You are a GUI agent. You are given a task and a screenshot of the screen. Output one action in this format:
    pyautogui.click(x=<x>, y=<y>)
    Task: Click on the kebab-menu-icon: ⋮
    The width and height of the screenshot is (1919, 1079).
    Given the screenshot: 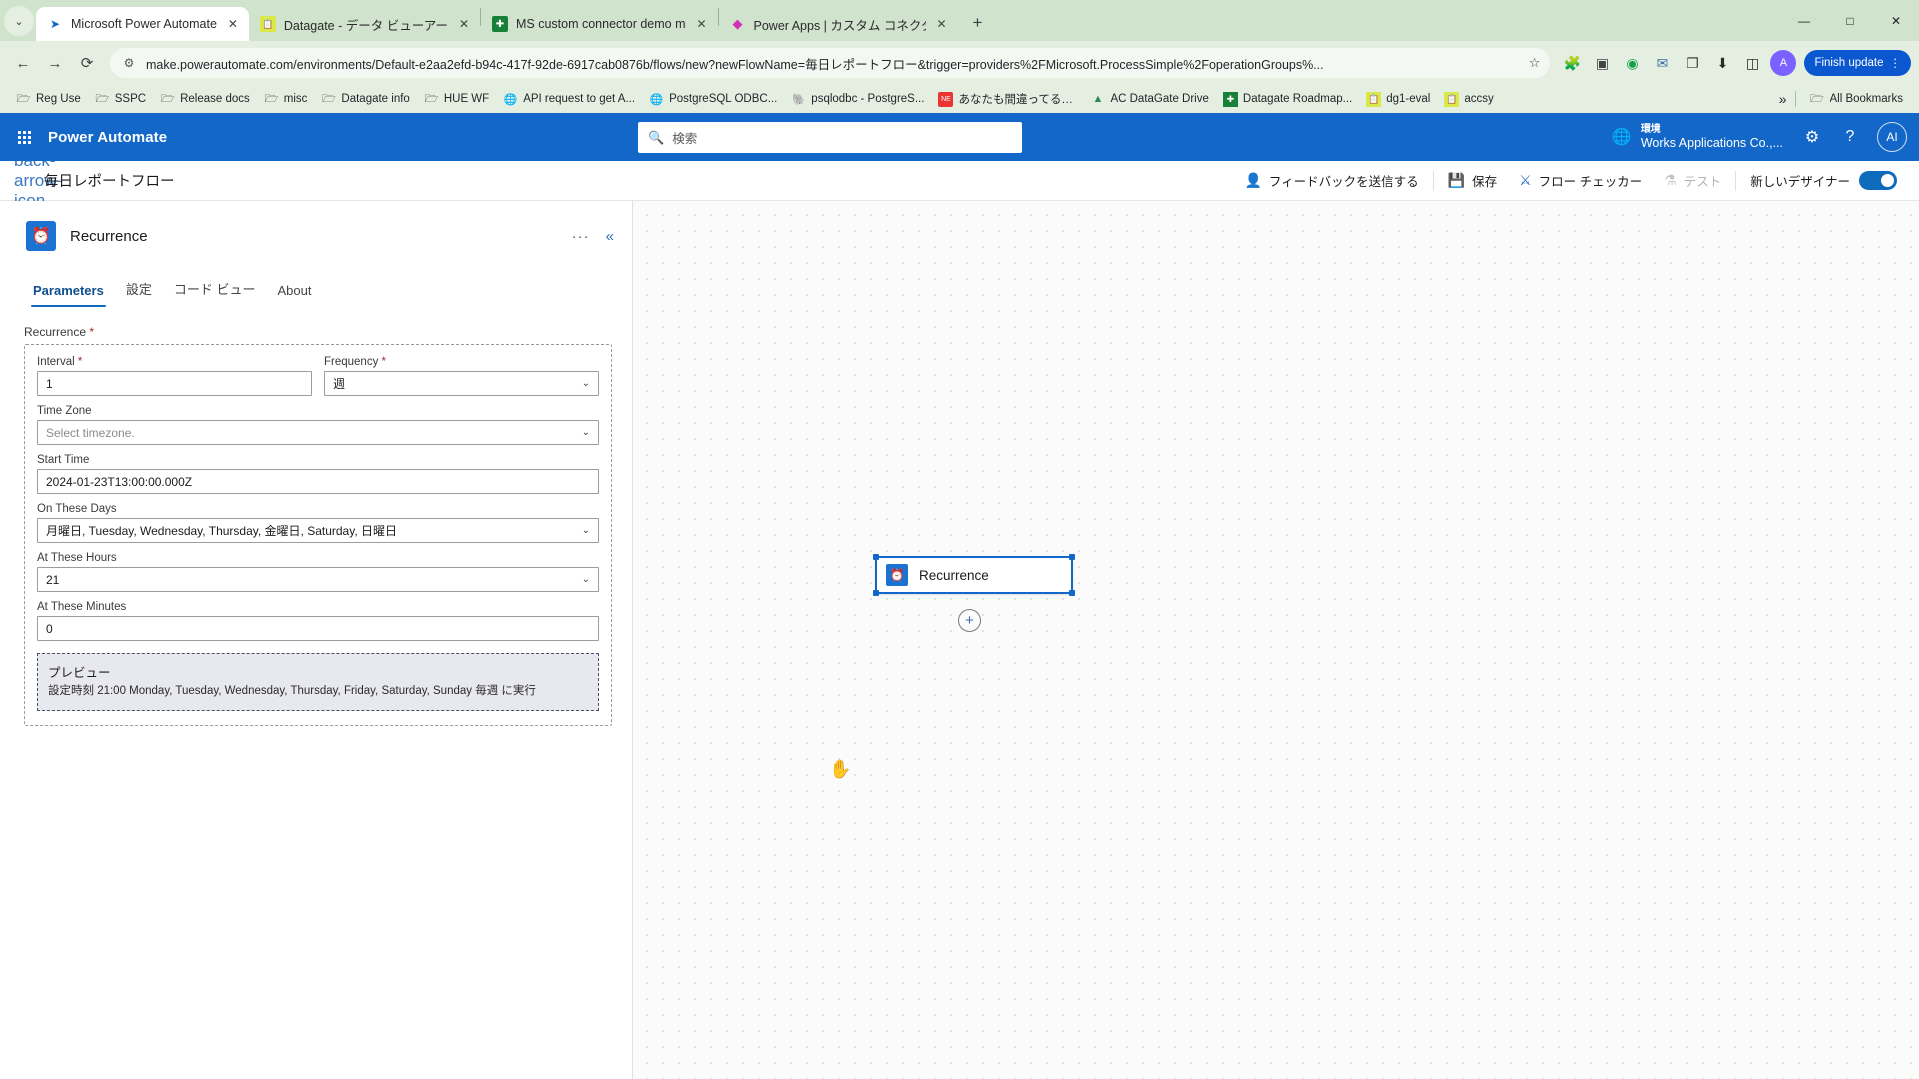 What is the action you would take?
    pyautogui.click(x=1896, y=63)
    